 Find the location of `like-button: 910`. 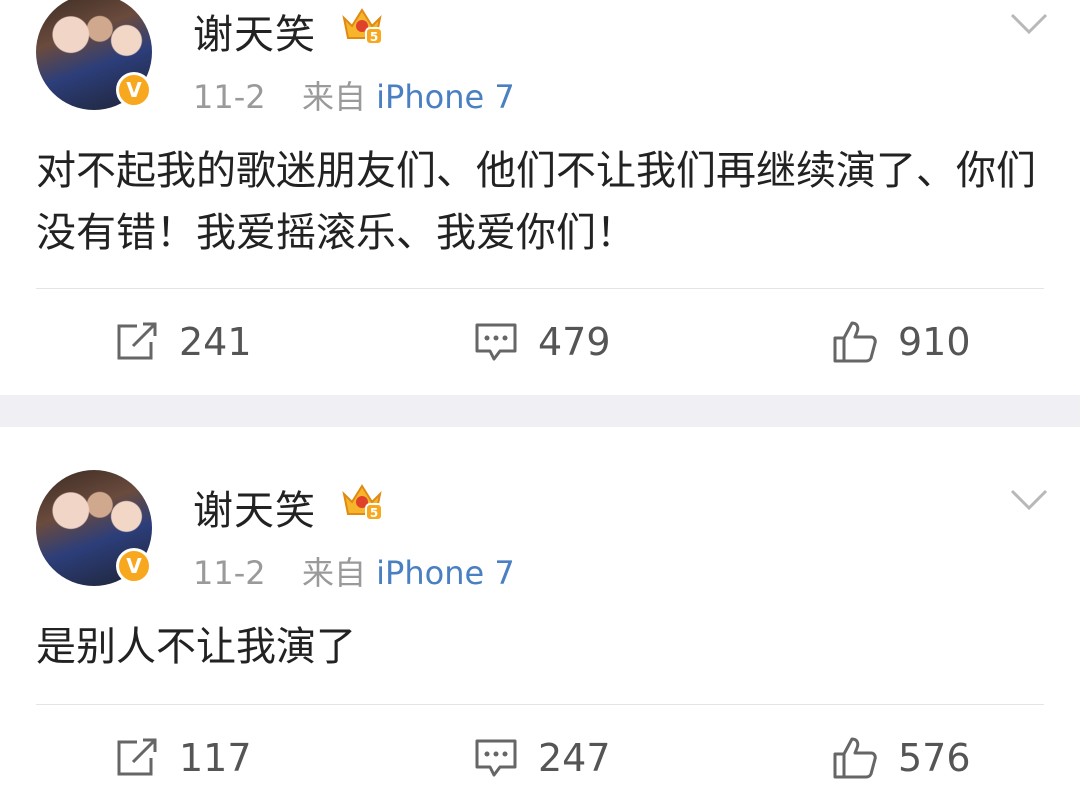

like-button: 910 is located at coordinates (901, 342).